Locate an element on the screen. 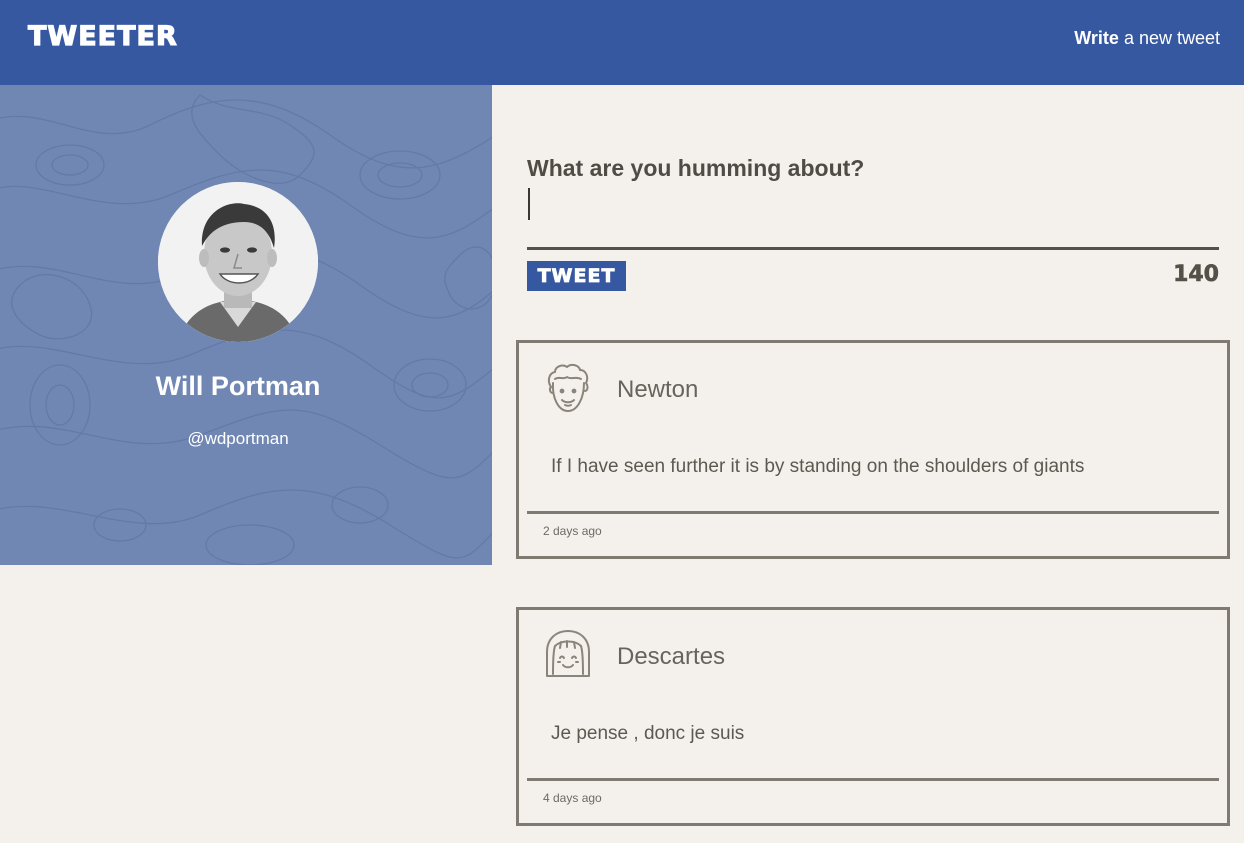 The image size is (1244, 843). person-photo-icon is located at coordinates (238, 262).